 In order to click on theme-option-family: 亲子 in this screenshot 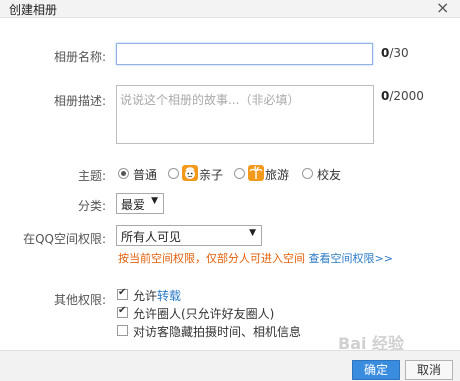, I will do `click(211, 175)`.